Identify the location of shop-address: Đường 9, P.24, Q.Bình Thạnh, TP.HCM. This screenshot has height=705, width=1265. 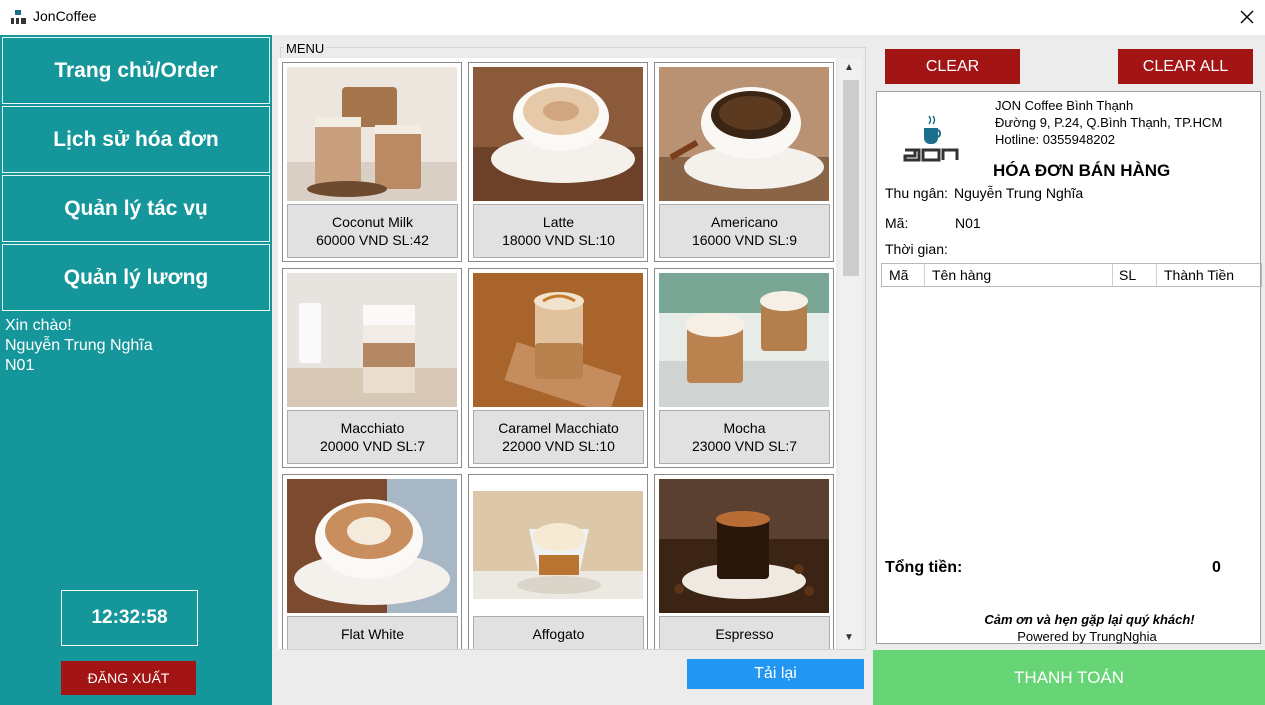
(1109, 122).